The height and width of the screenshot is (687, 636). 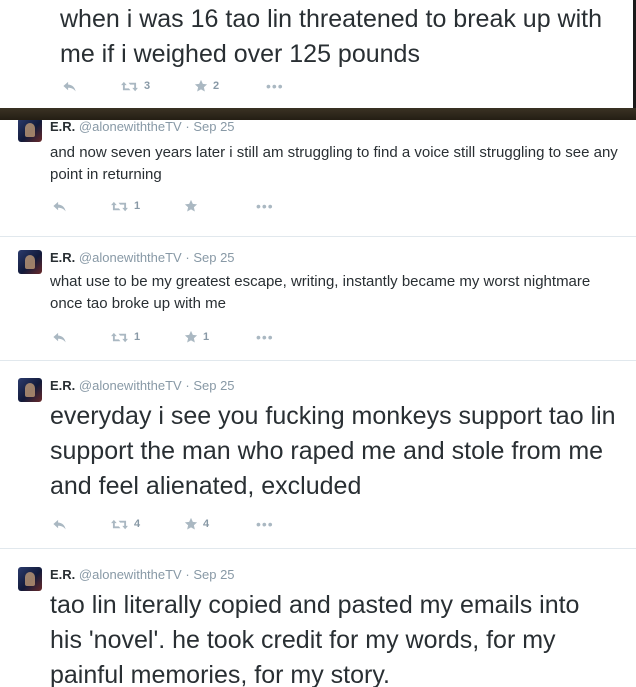 I want to click on retweet-count: 3, so click(x=147, y=86).